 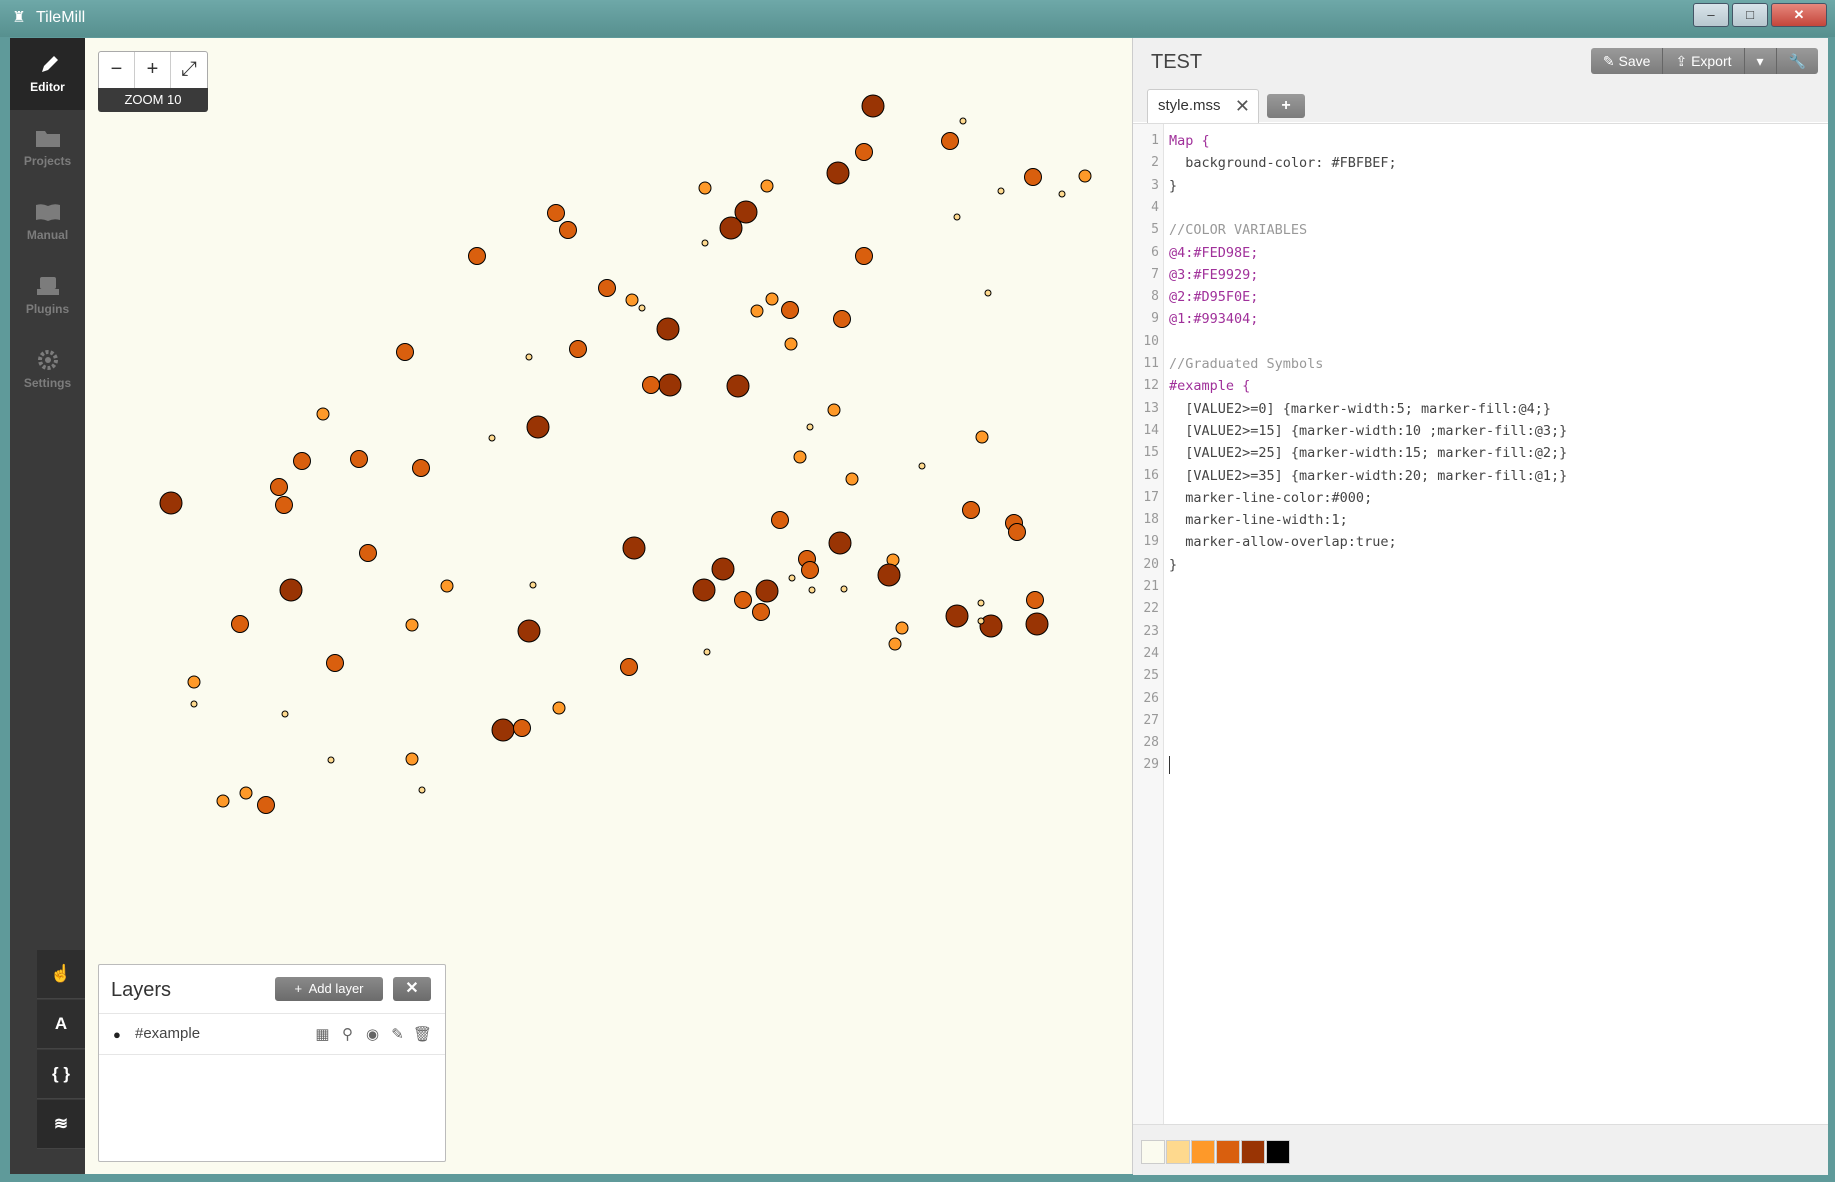 I want to click on nav-projects: Projects, so click(x=47, y=148).